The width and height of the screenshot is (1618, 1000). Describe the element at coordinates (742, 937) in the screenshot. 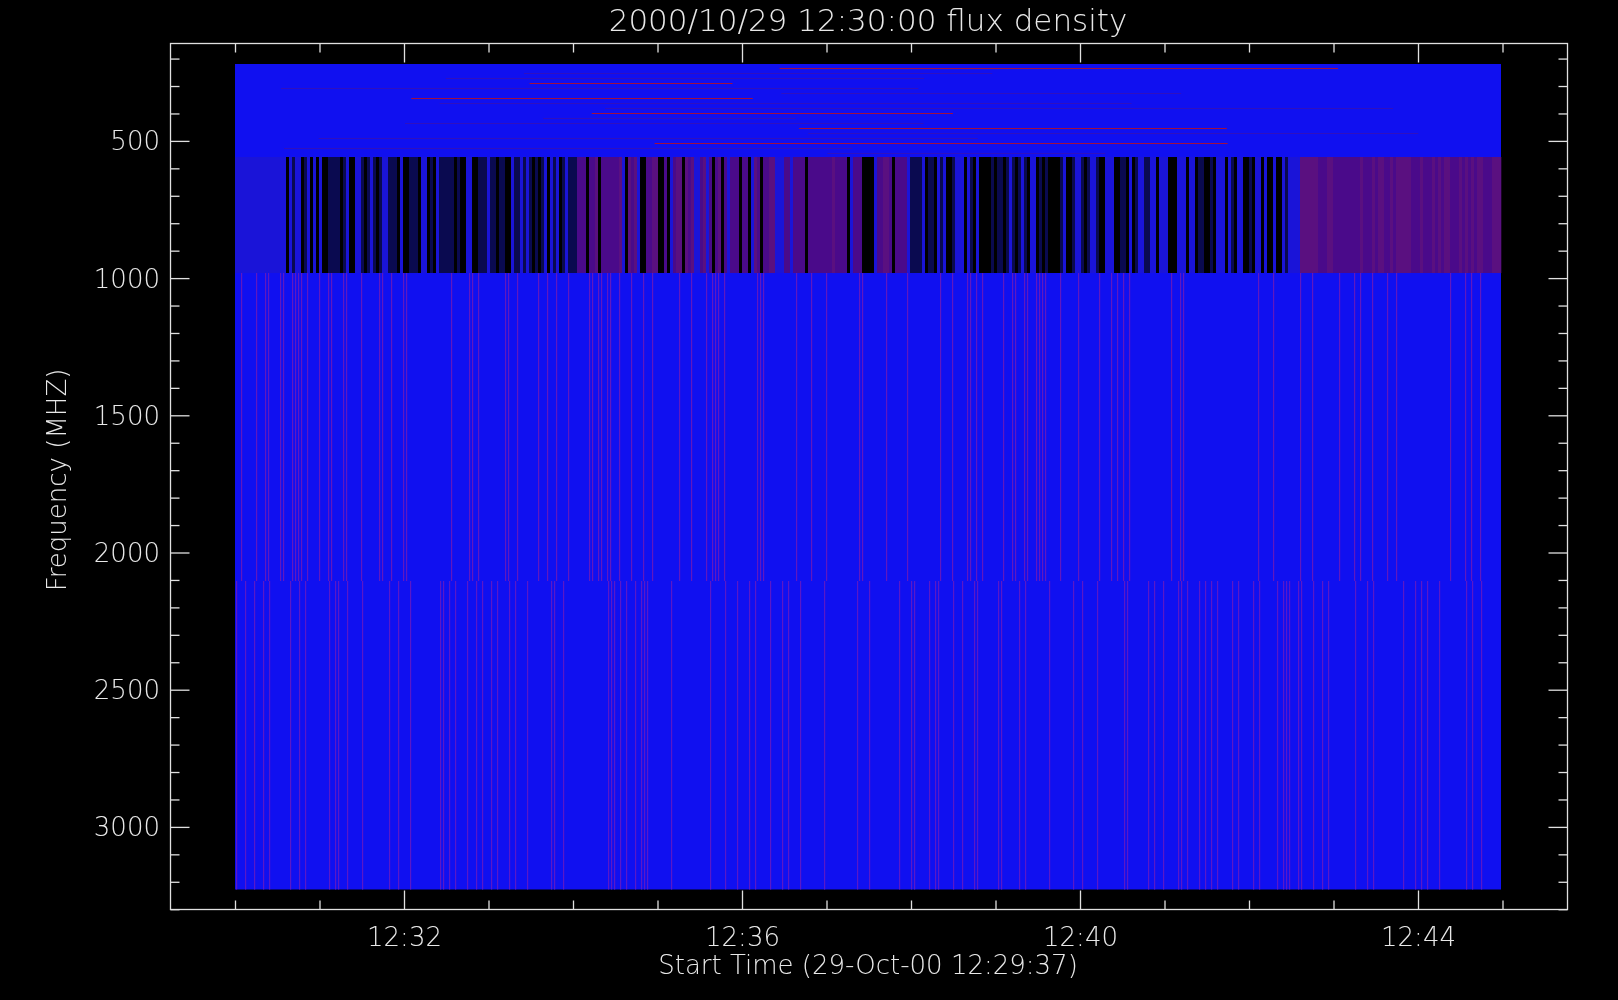

I see `x-tick-label: 12:36` at that location.